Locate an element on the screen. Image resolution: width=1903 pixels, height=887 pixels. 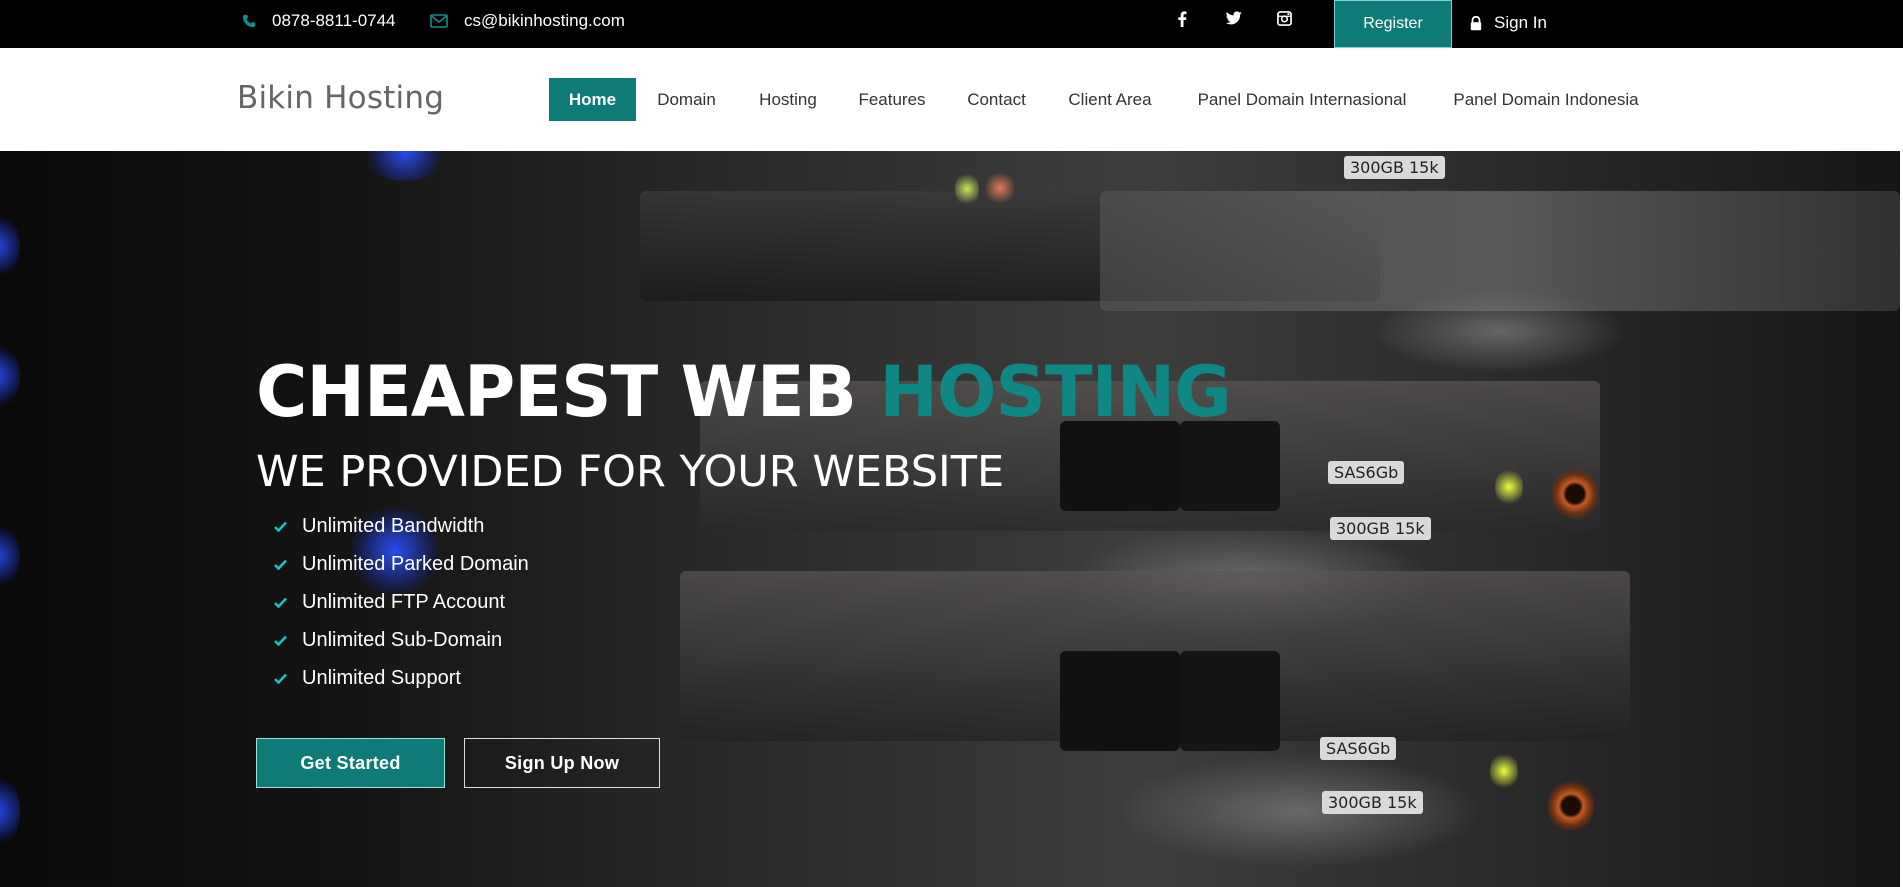
sign-in-label: Sign In is located at coordinates (1520, 22).